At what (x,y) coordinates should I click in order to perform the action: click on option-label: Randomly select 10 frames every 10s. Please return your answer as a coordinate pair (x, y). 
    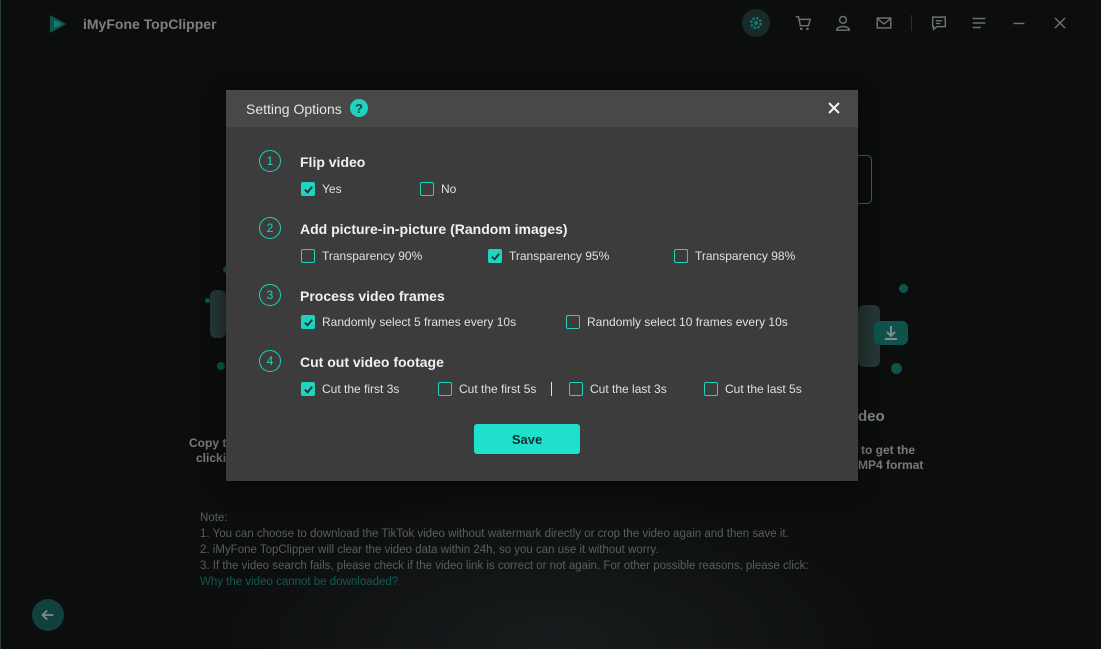
    Looking at the image, I should click on (687, 322).